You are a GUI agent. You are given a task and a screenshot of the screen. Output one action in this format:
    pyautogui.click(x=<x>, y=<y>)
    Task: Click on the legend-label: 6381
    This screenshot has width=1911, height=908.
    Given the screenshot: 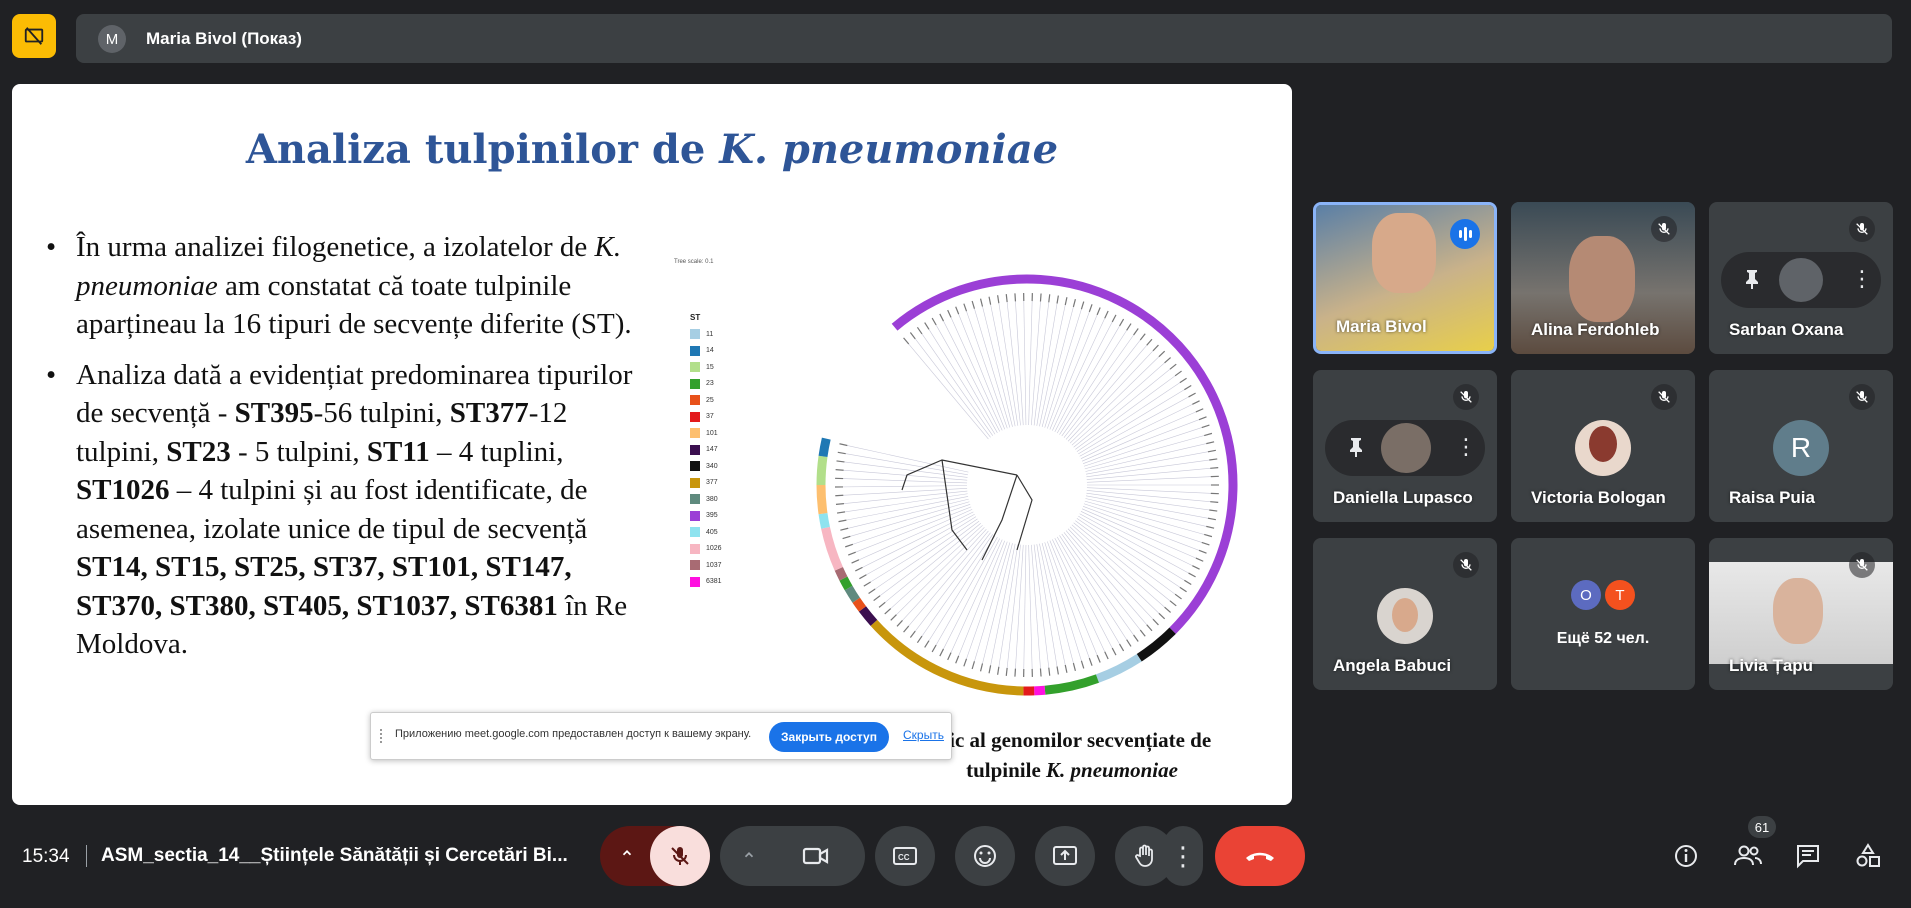 What is the action you would take?
    pyautogui.click(x=714, y=582)
    